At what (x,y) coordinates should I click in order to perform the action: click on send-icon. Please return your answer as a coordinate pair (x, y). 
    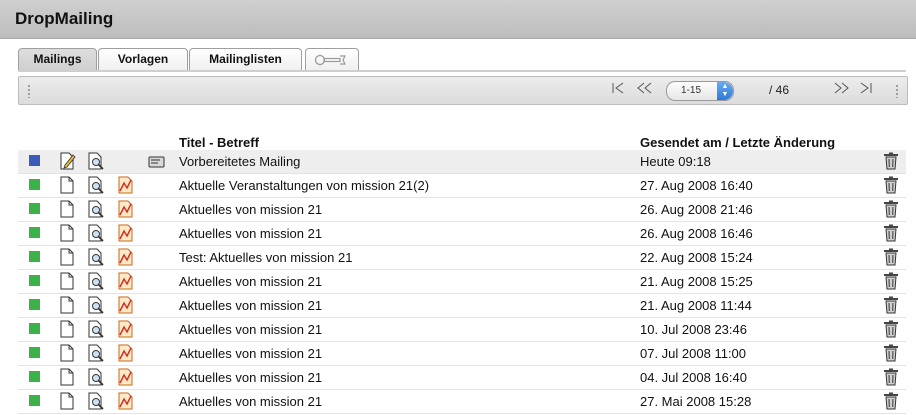
    Looking at the image, I should click on (157, 161).